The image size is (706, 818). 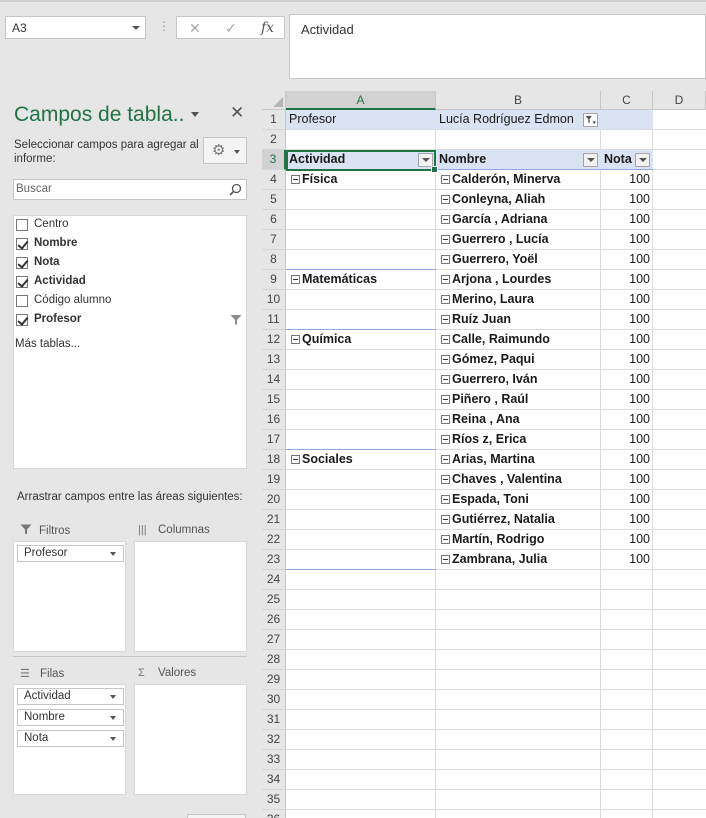 I want to click on row-header-32: 32, so click(x=274, y=740).